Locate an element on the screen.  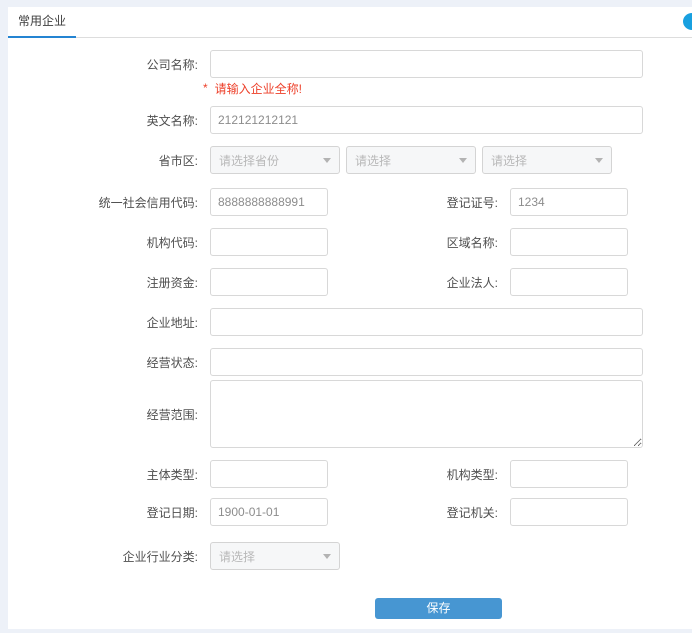
industry-category-label: 企业行业分类: is located at coordinates (160, 556).